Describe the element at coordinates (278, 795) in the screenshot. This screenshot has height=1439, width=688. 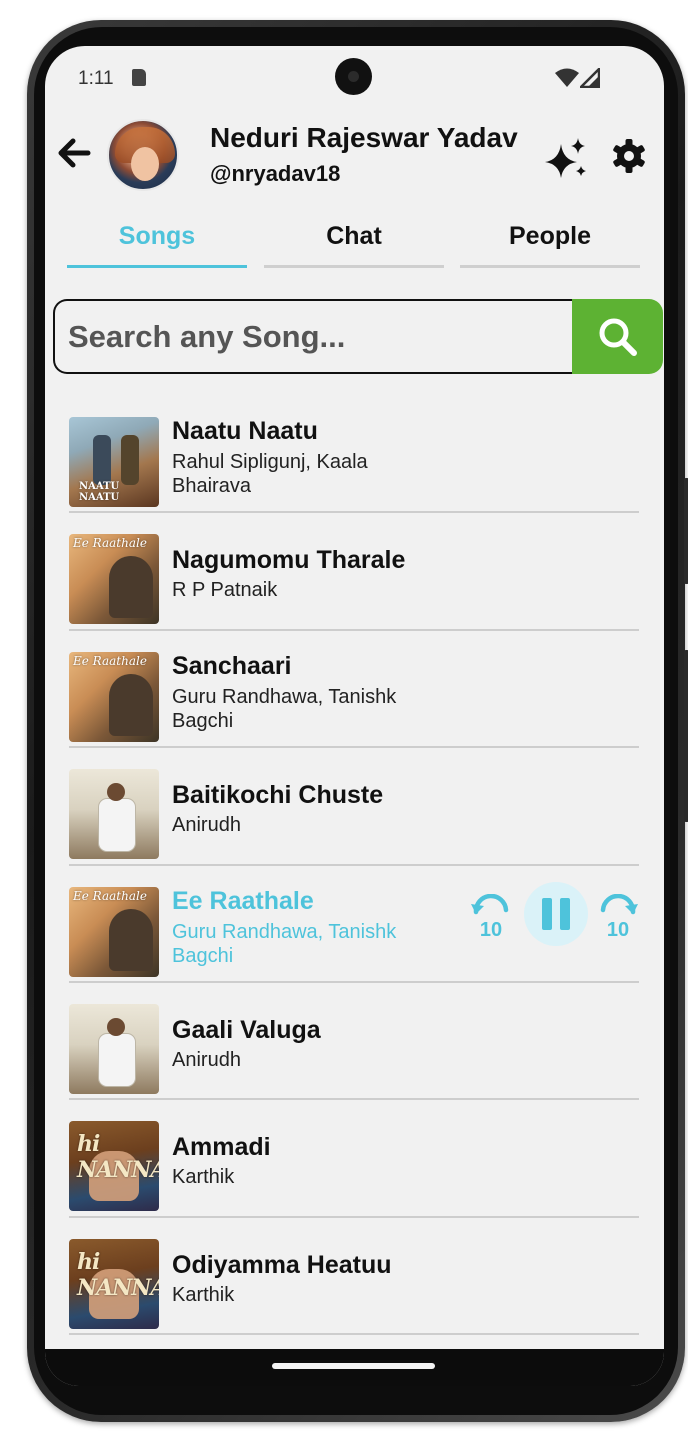
I see `song-title: Baitikochi Chuste` at that location.